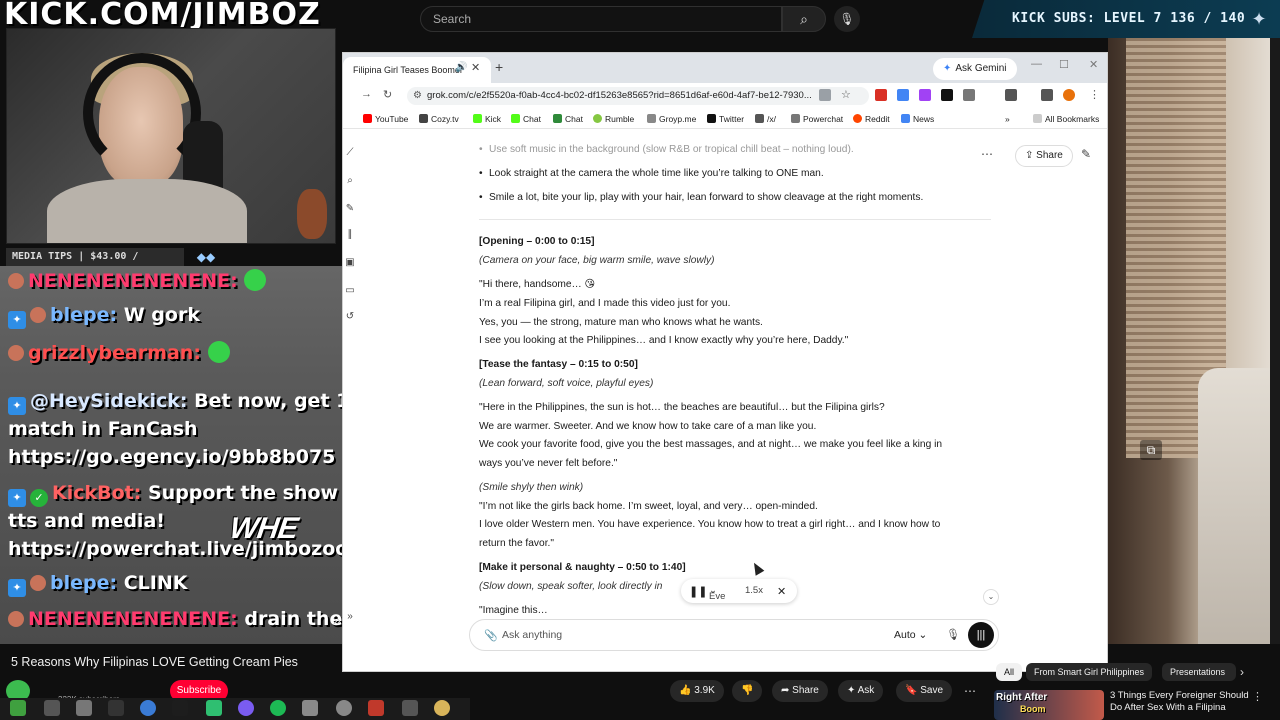 The width and height of the screenshot is (1280, 720). I want to click on image-icon: ▣, so click(350, 263).